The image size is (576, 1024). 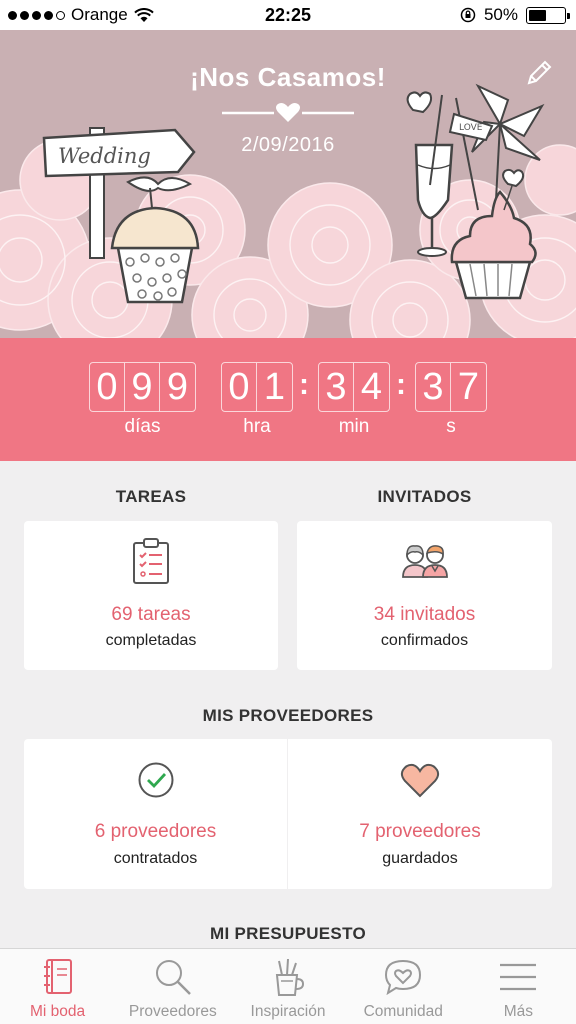 I want to click on check-circle-icon, so click(x=155, y=780).